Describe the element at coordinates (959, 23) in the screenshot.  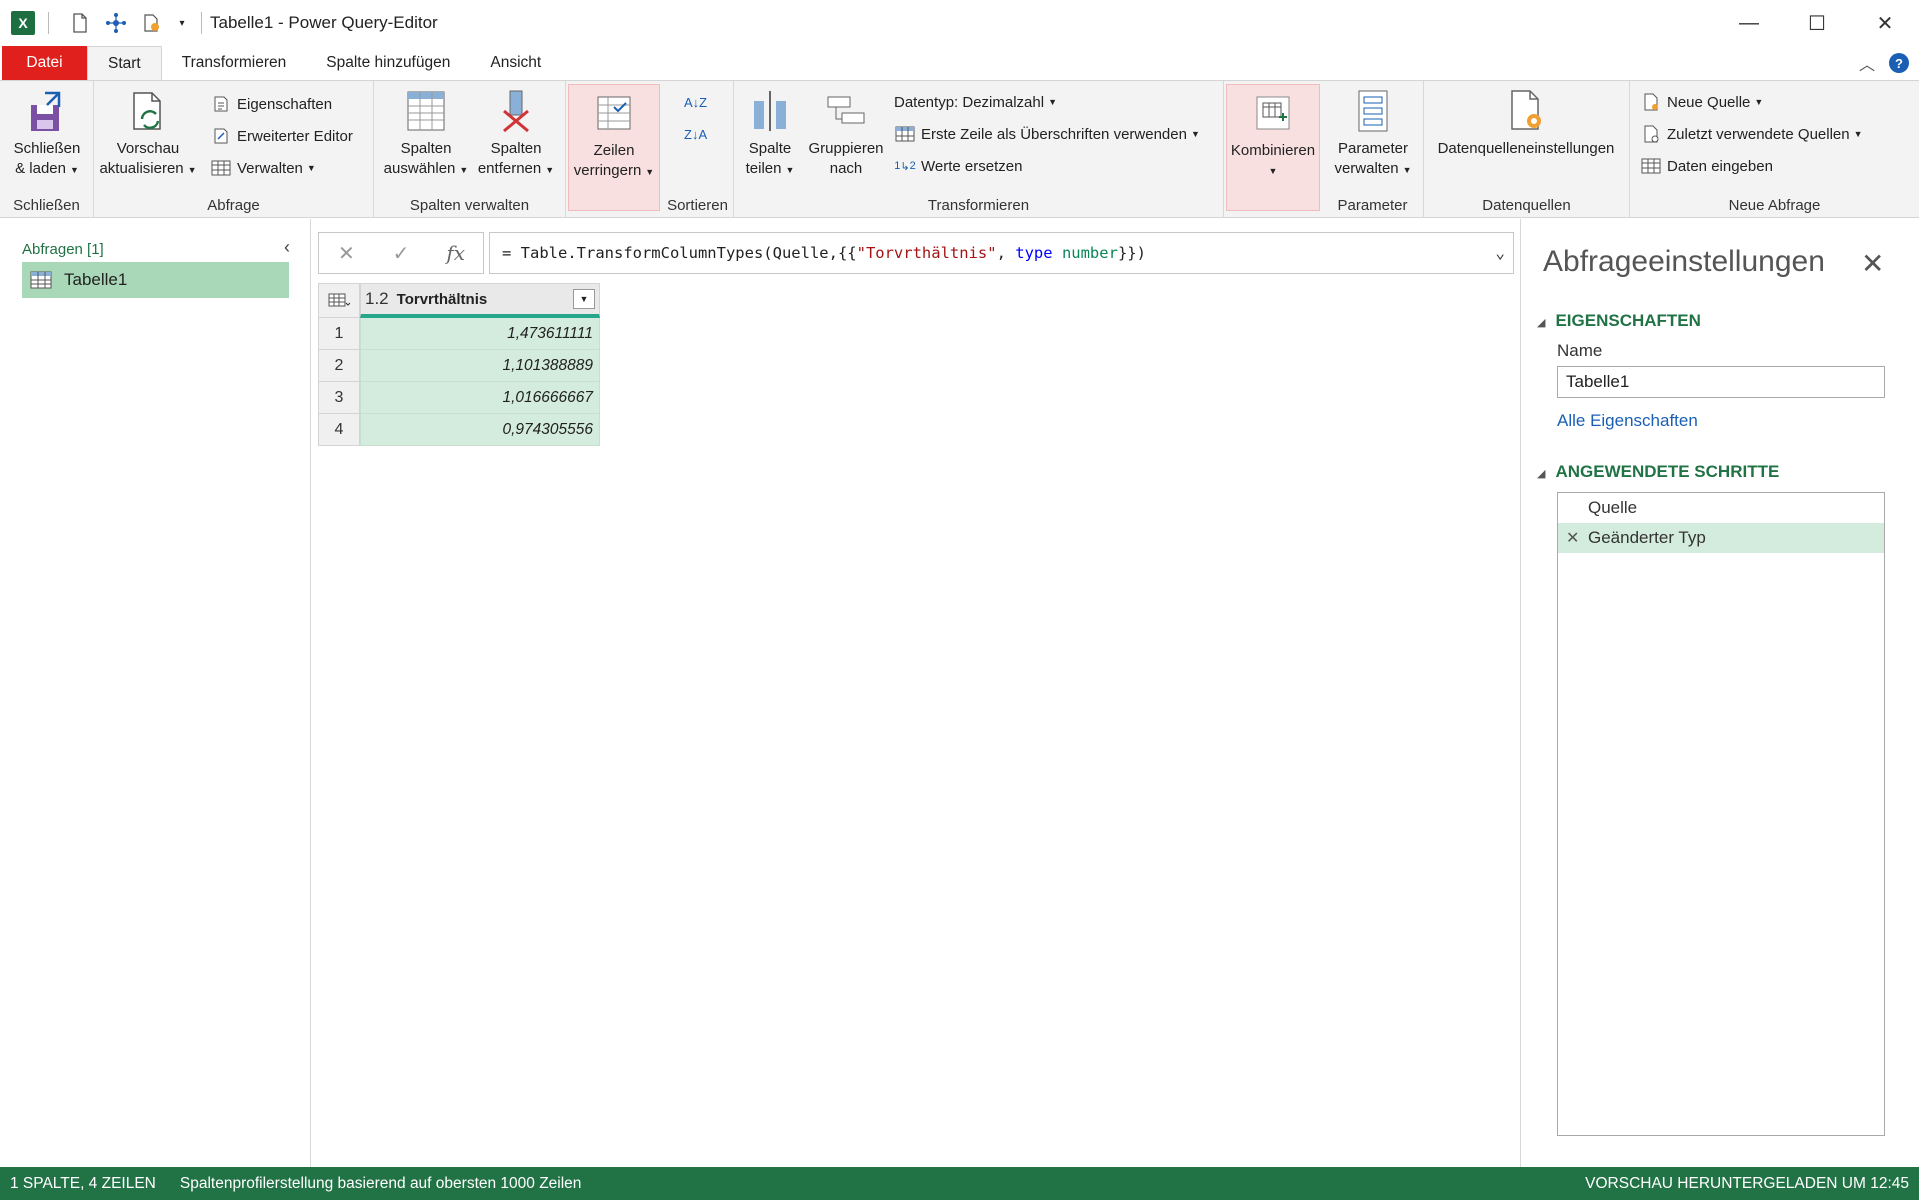
I see `title-bar: X ▾ Tabelle1 - Power Query-Editor — ☐ ✕` at that location.